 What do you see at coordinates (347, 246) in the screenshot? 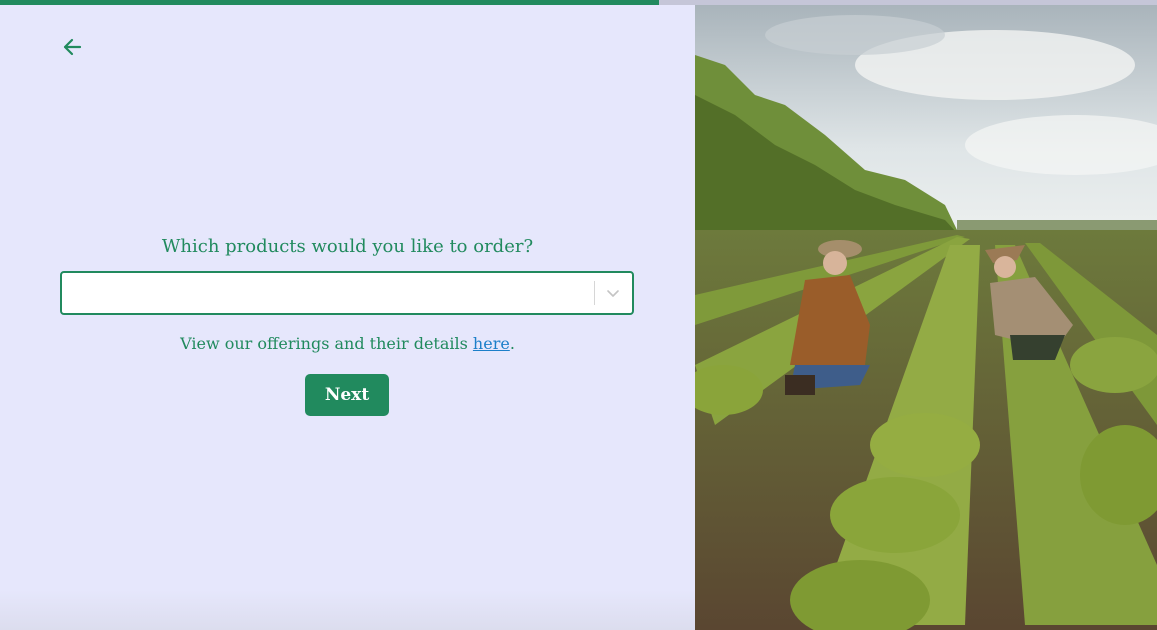
I see `question-label: Which products would you like to order?` at bounding box center [347, 246].